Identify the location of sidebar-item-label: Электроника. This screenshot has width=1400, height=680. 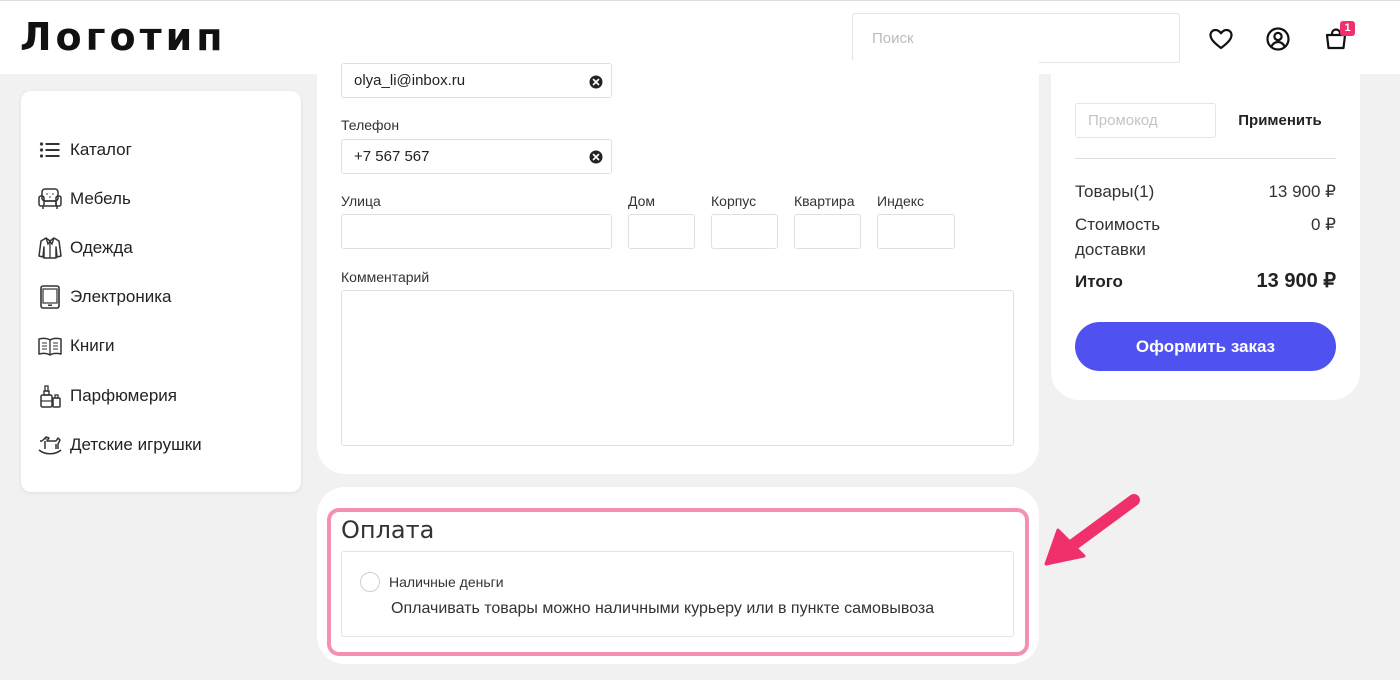
(121, 297).